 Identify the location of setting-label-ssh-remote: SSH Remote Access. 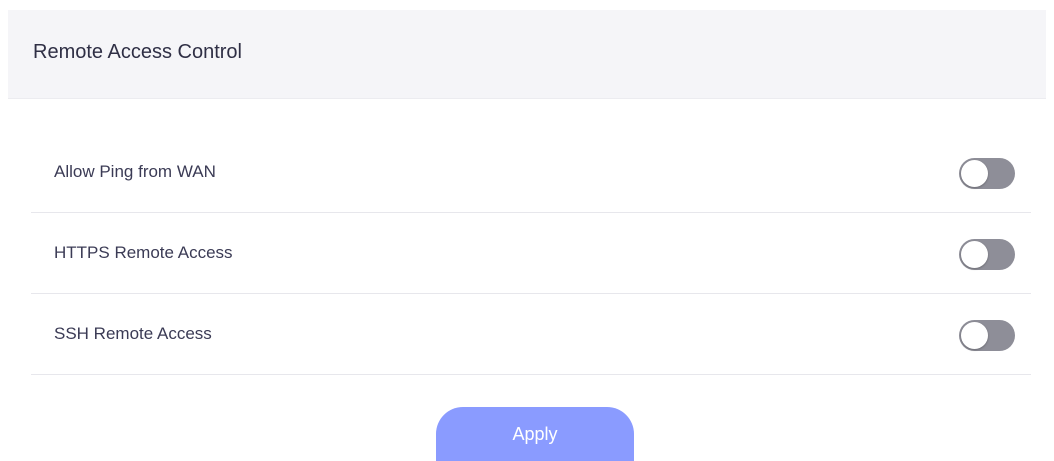
(133, 333).